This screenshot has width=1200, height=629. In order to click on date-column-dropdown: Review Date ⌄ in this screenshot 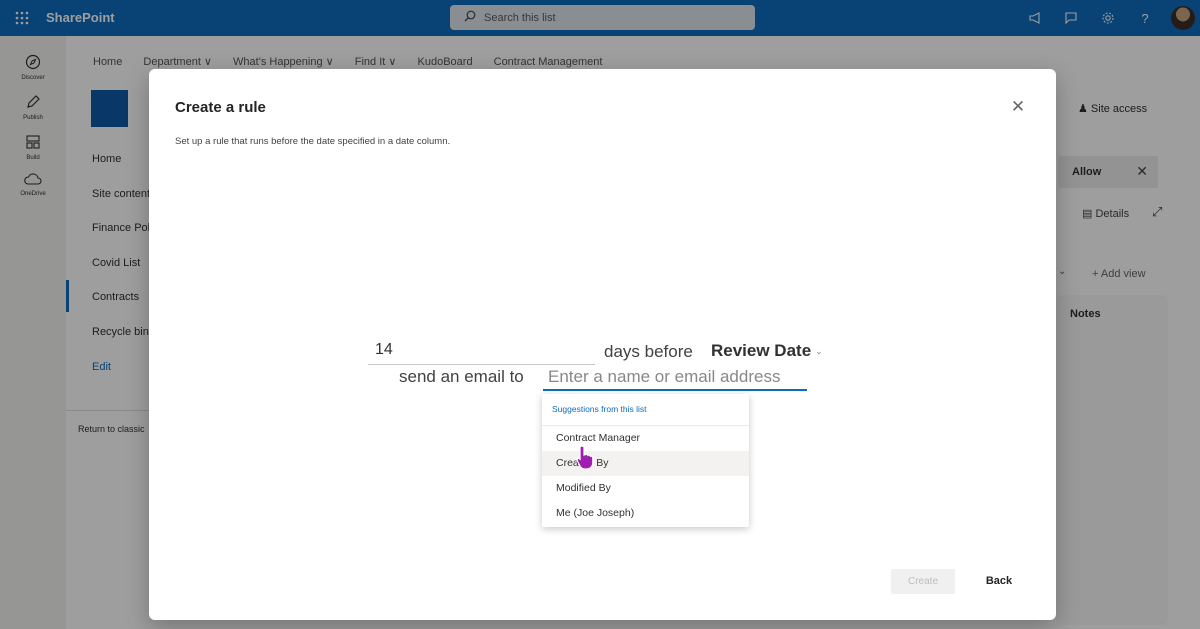, I will do `click(767, 351)`.